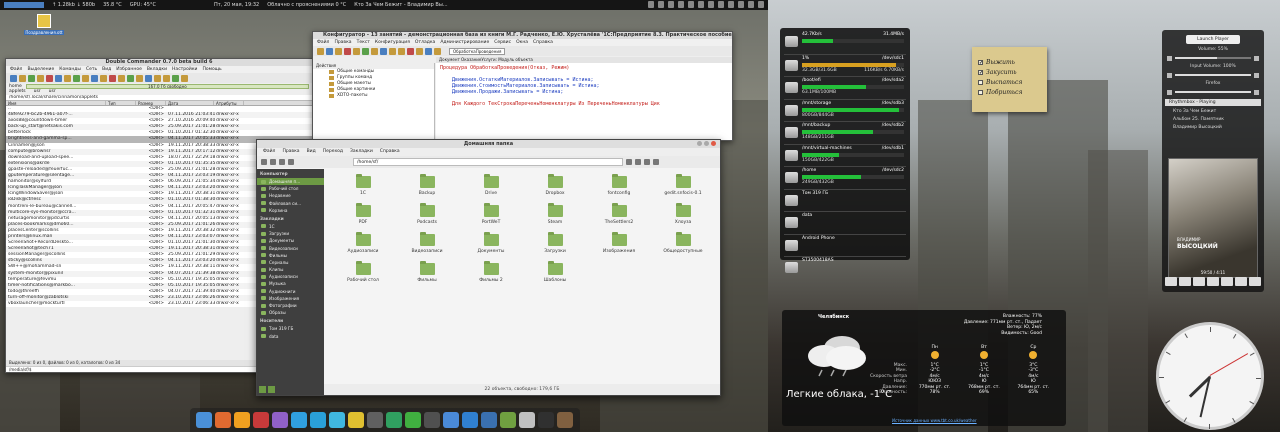  Describe the element at coordinates (56, 103) in the screenshot. I see `column-header: Имя` at that location.